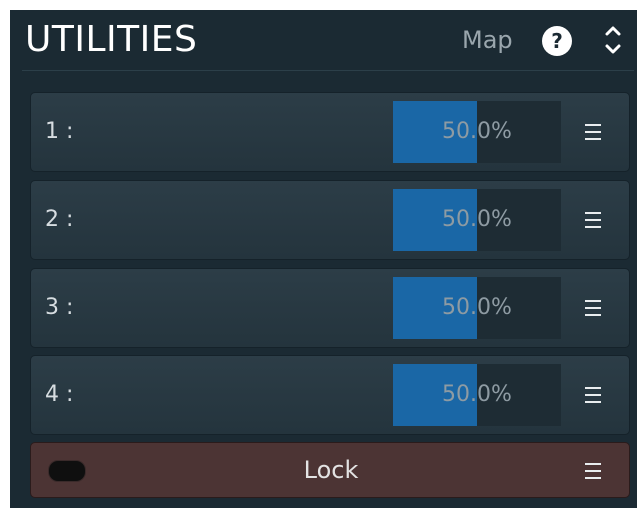 This screenshot has width=637, height=508. I want to click on lock-button: Lock, so click(331, 470).